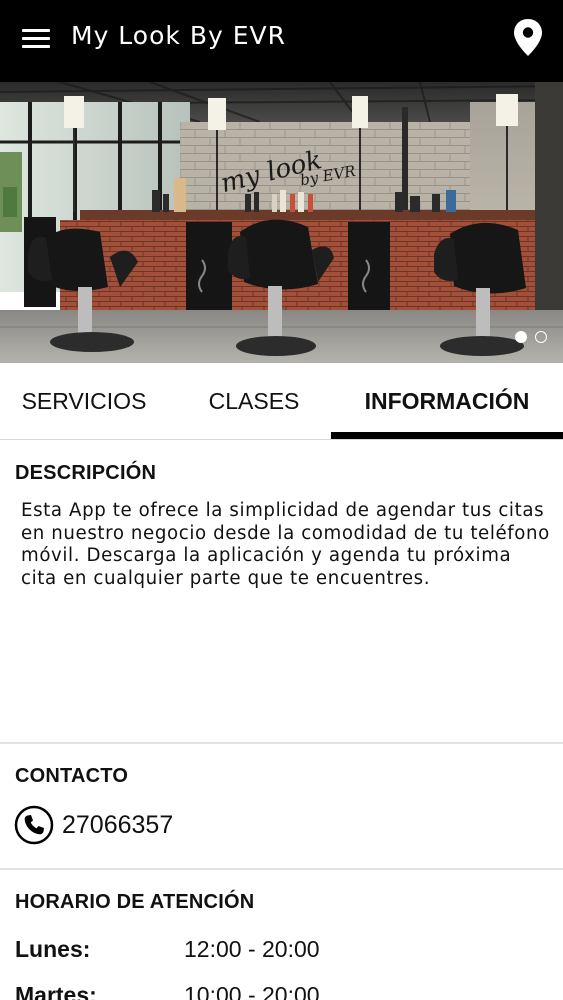 The image size is (563, 1000). Describe the element at coordinates (252, 991) in the screenshot. I see `hours-time: 10:00 - 20:00` at that location.